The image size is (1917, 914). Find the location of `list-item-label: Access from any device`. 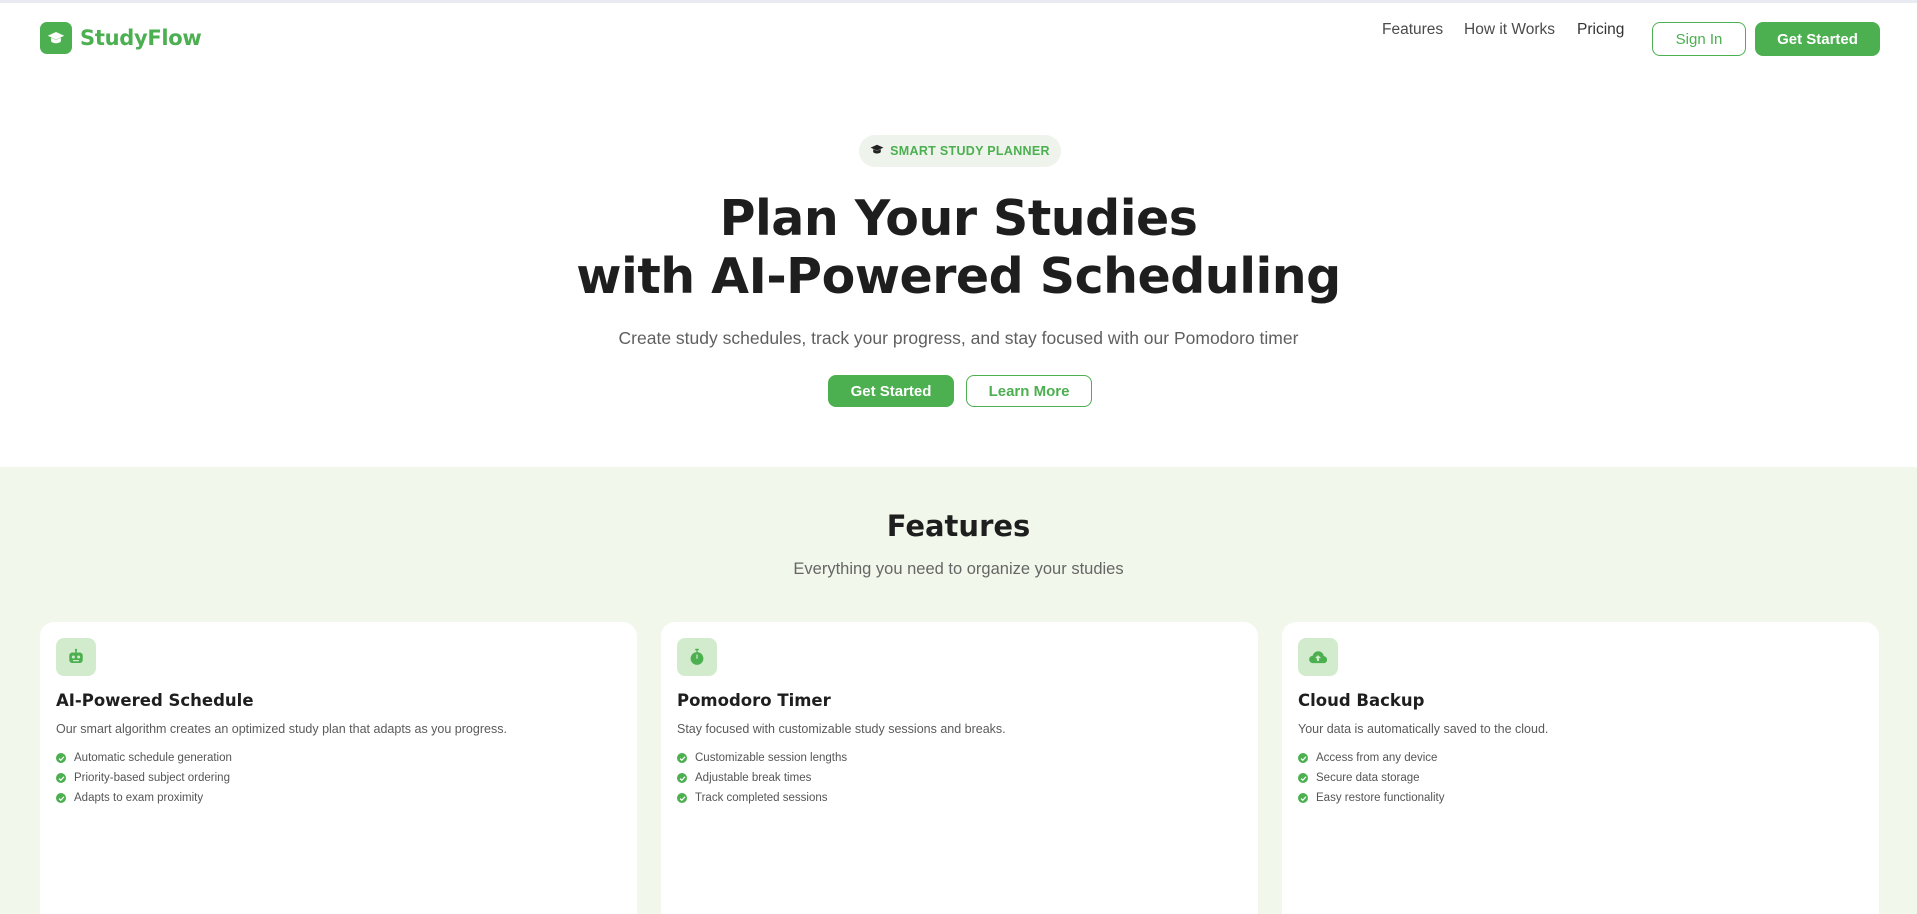

list-item-label: Access from any device is located at coordinates (1377, 758).